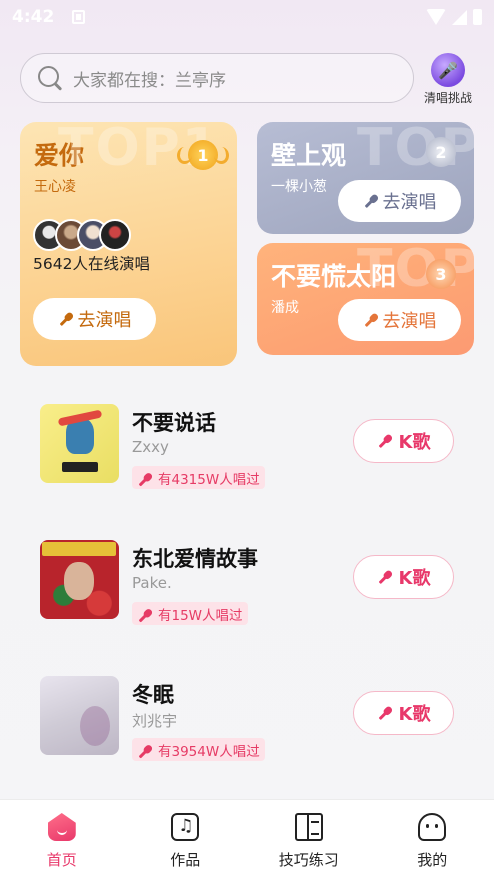  I want to click on song-title: 东北爱情故事, so click(195, 559).